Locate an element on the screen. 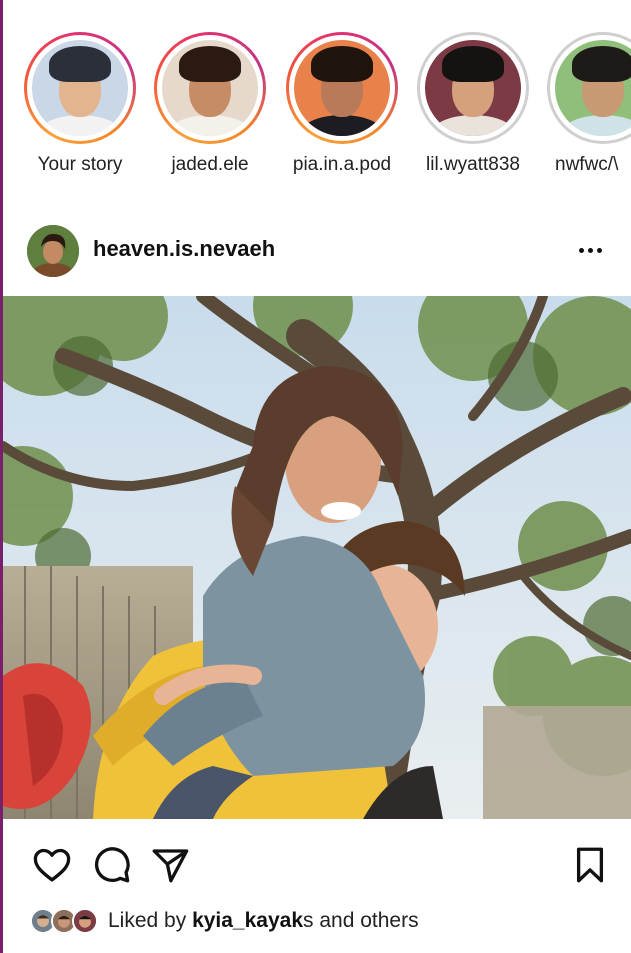 The width and height of the screenshot is (631, 953). likes-prefix: Liked by is located at coordinates (150, 920).